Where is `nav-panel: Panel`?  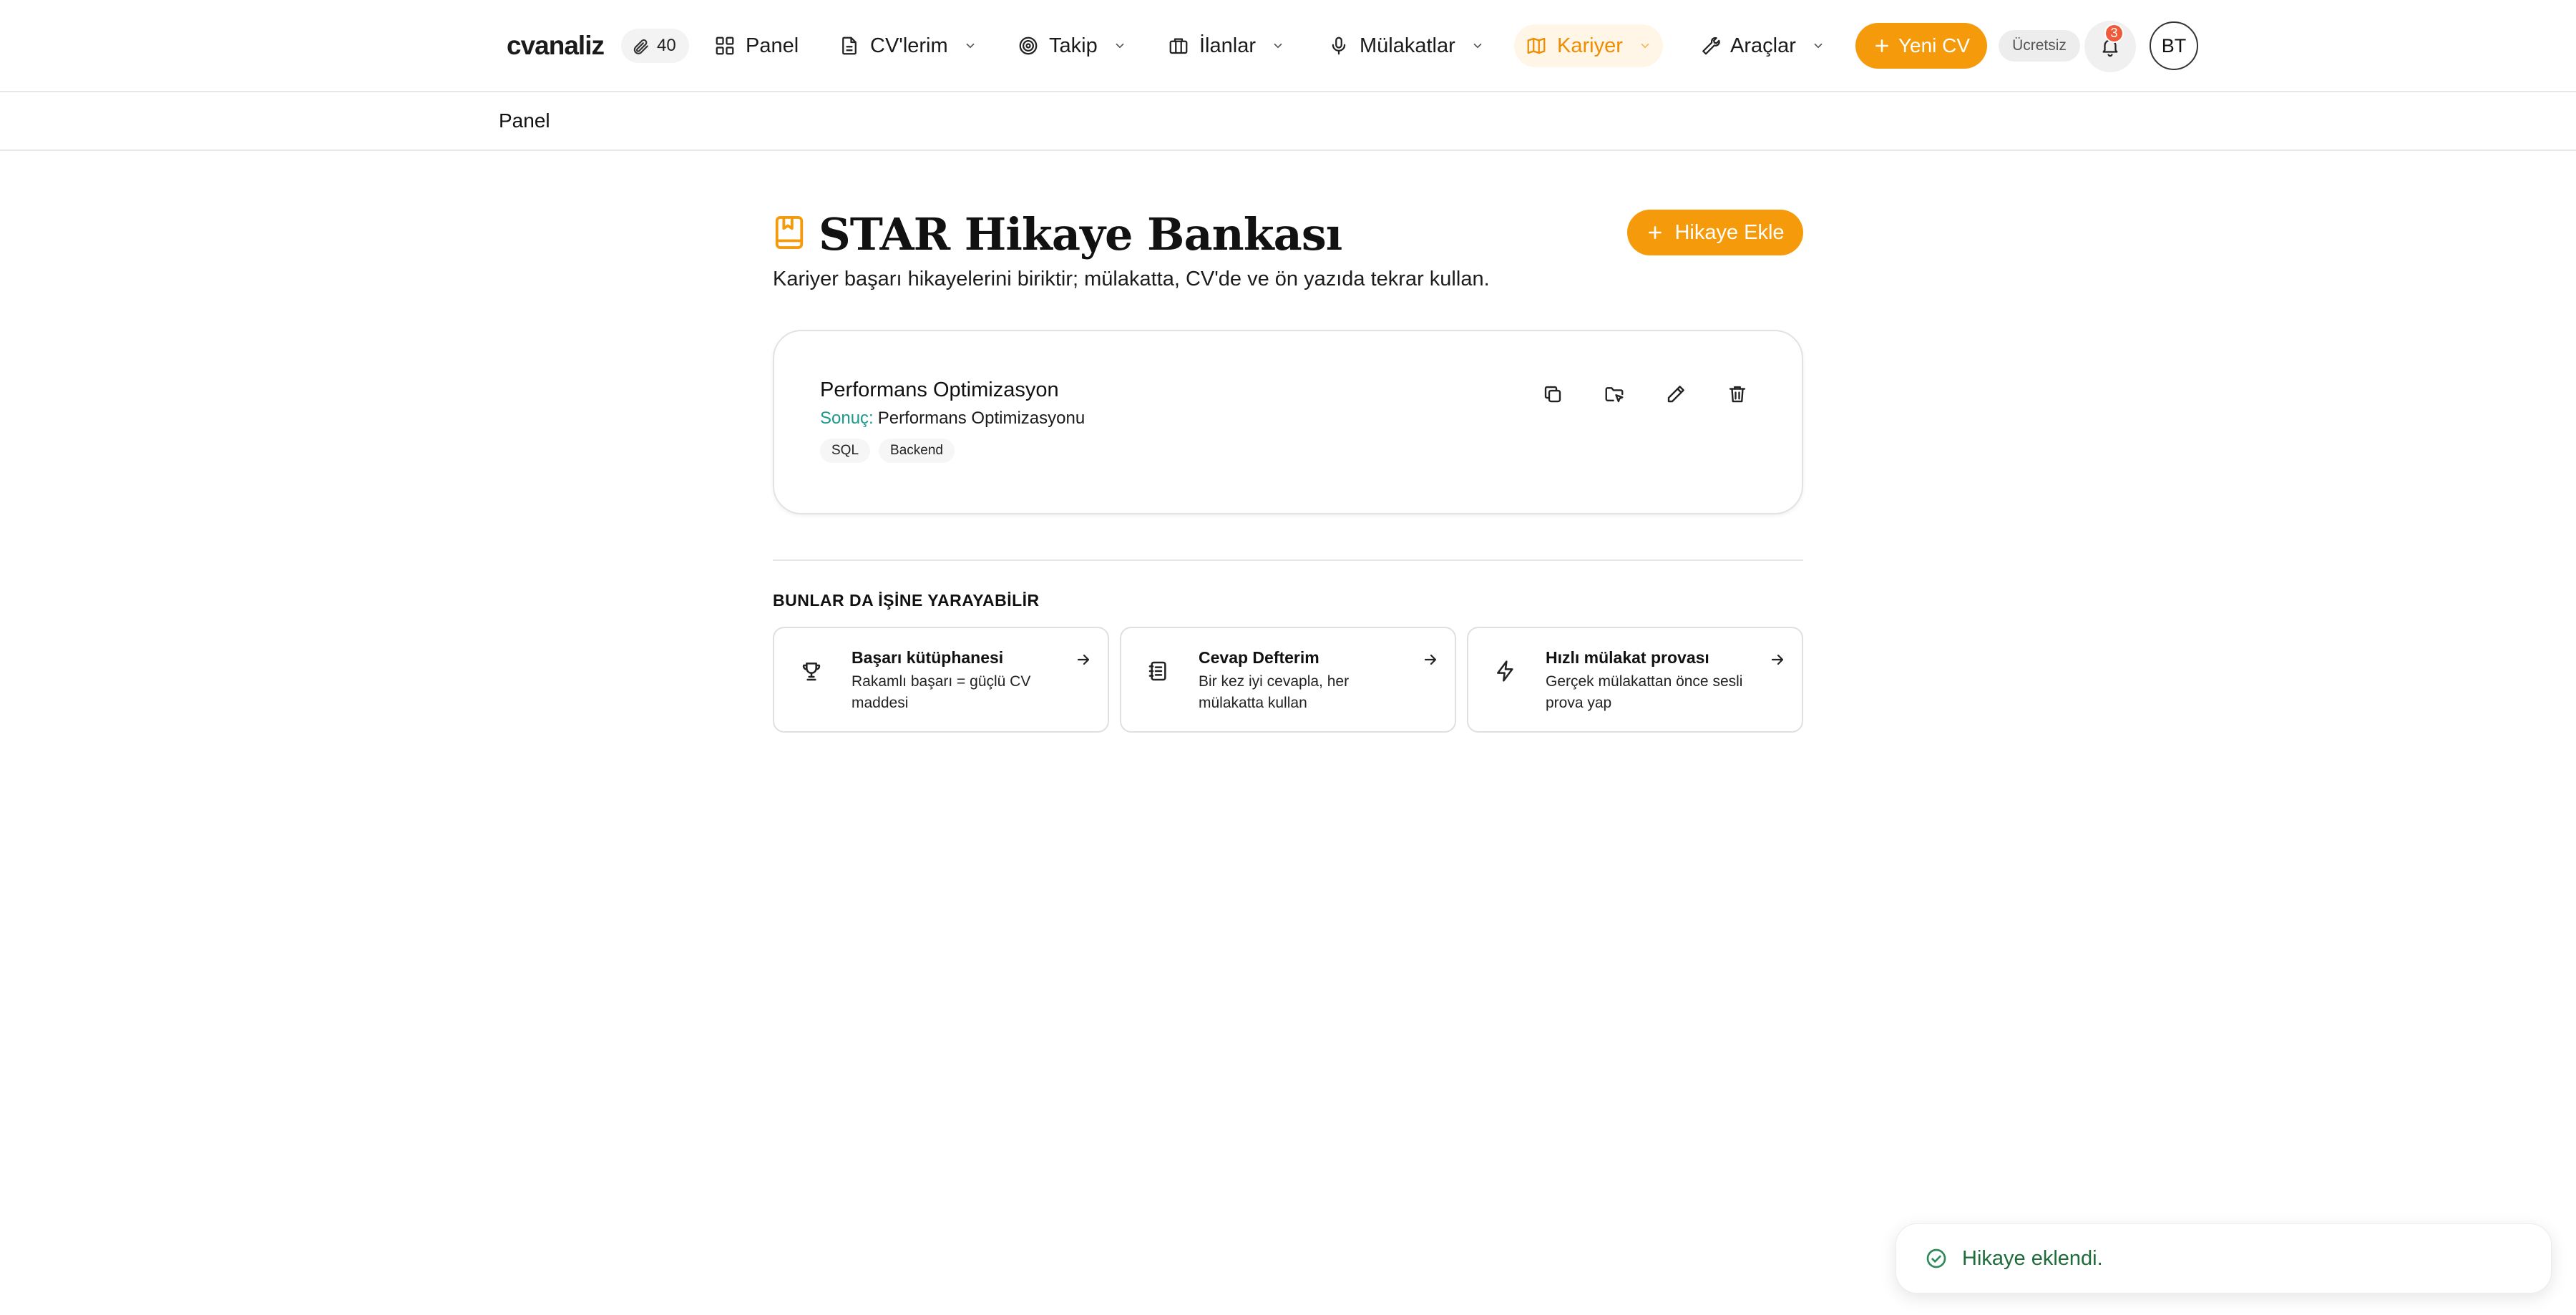
nav-panel: Panel is located at coordinates (756, 45).